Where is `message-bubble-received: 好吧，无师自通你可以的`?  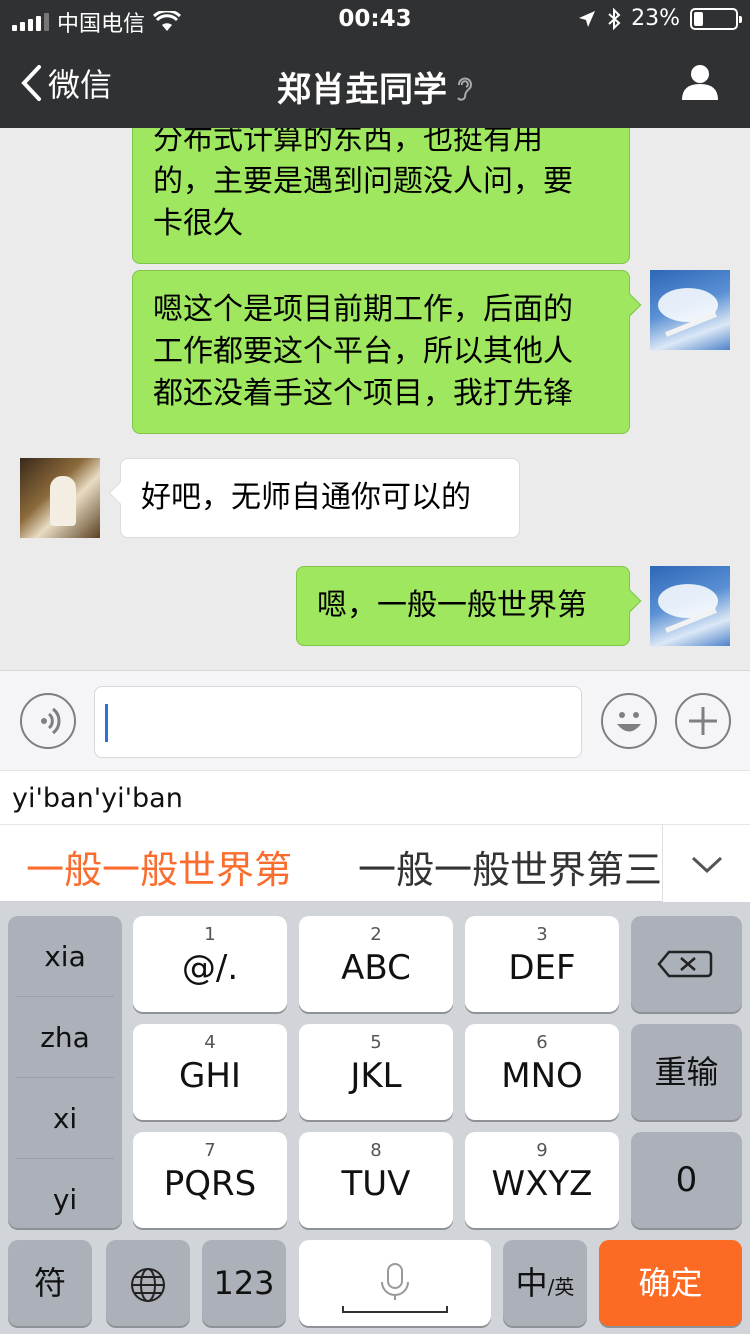 message-bubble-received: 好吧，无师自通你可以的 is located at coordinates (314, 498).